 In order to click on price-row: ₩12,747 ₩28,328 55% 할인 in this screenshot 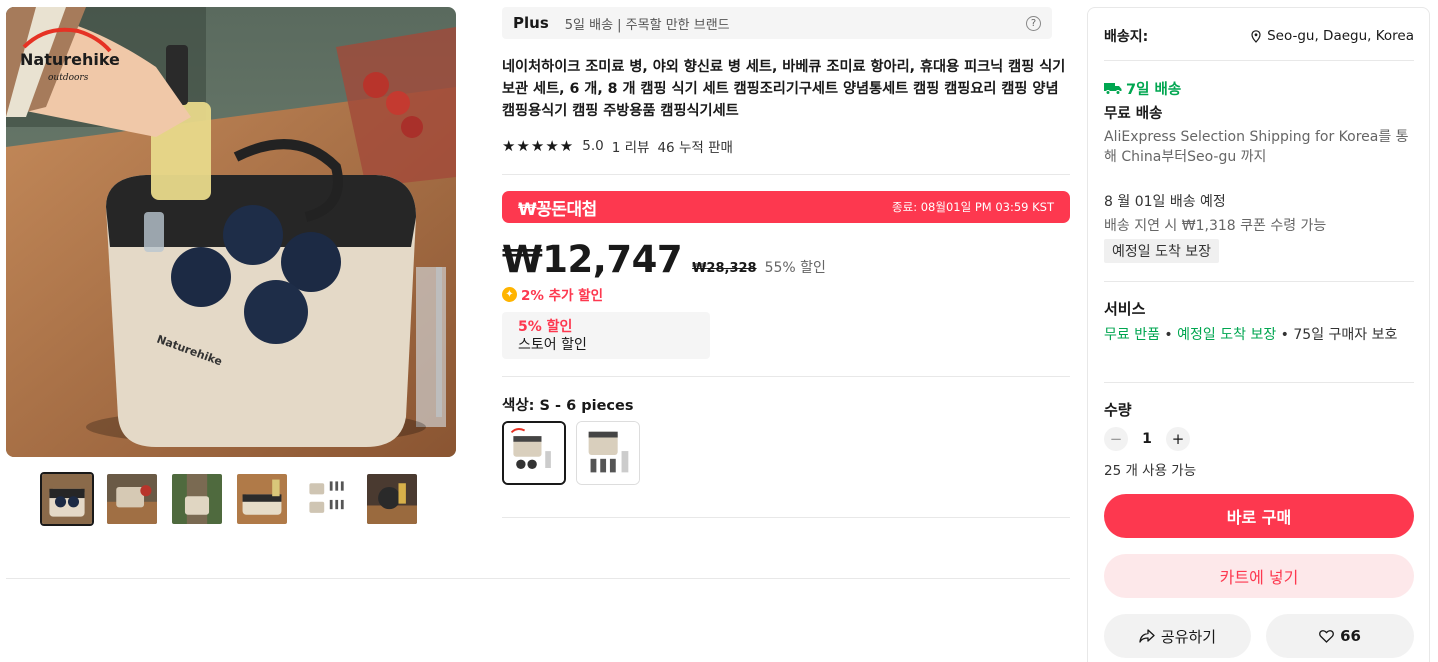, I will do `click(664, 259)`.